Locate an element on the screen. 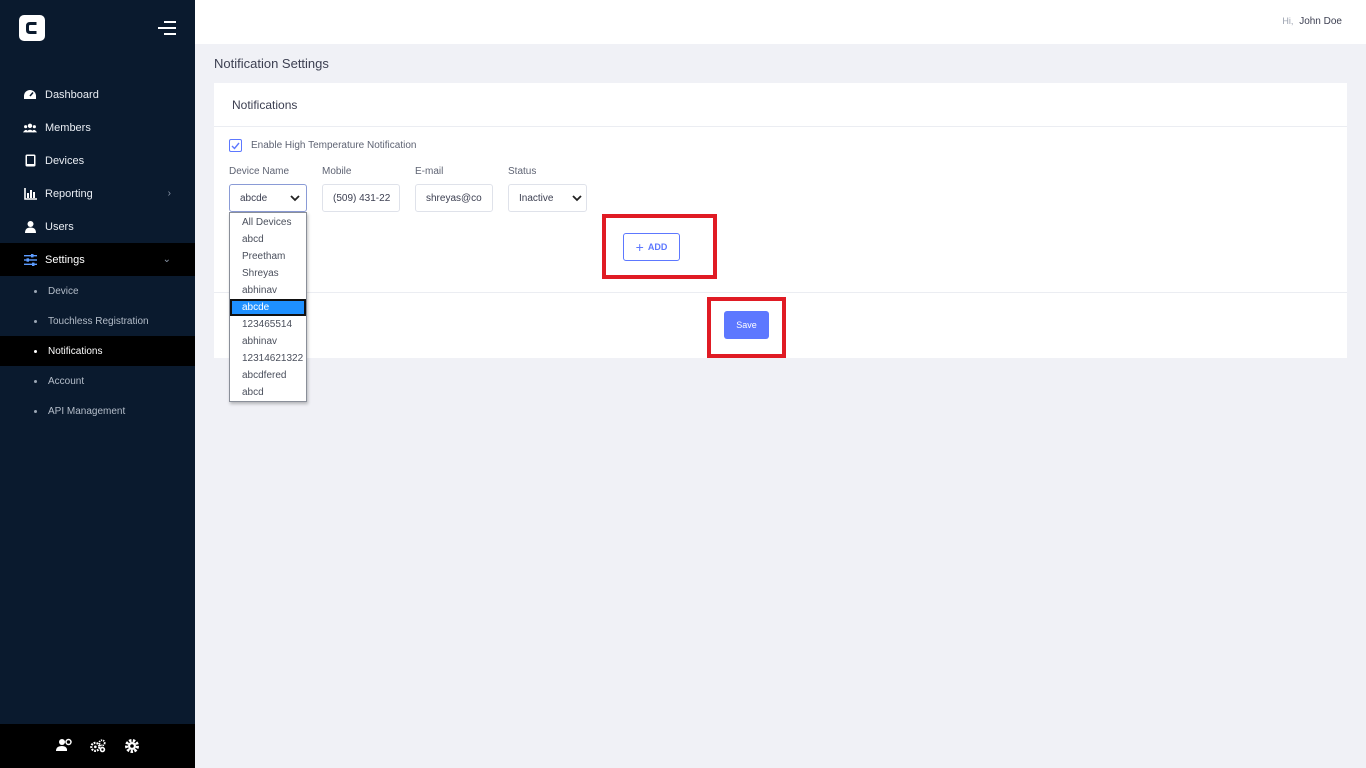 The height and width of the screenshot is (768, 1366). dropdown-option: 123465514 is located at coordinates (268, 324).